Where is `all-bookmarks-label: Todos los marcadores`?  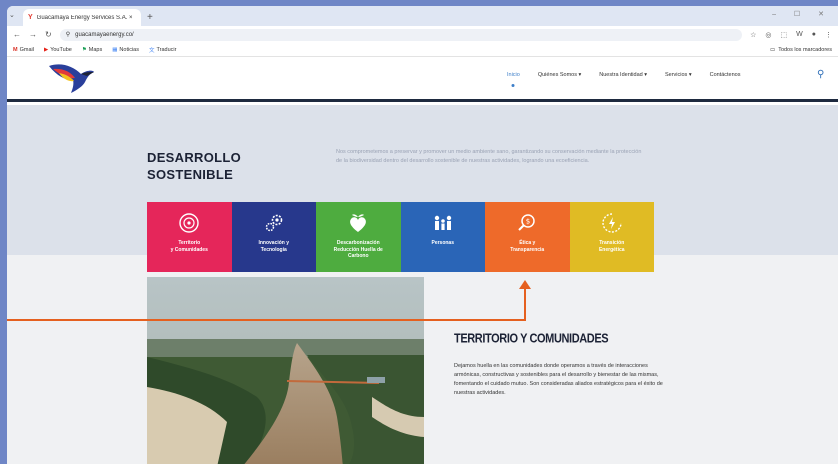 all-bookmarks-label: Todos los marcadores is located at coordinates (805, 49).